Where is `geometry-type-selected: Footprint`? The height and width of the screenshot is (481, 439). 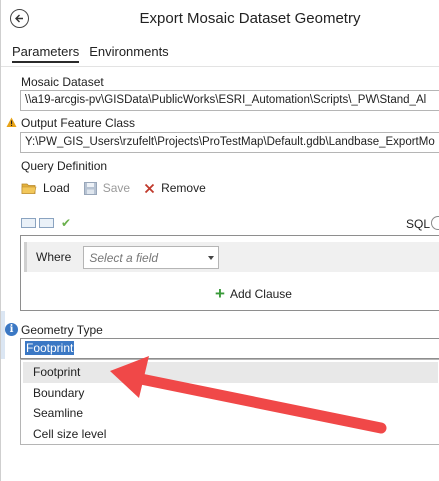 geometry-type-selected: Footprint is located at coordinates (50, 348).